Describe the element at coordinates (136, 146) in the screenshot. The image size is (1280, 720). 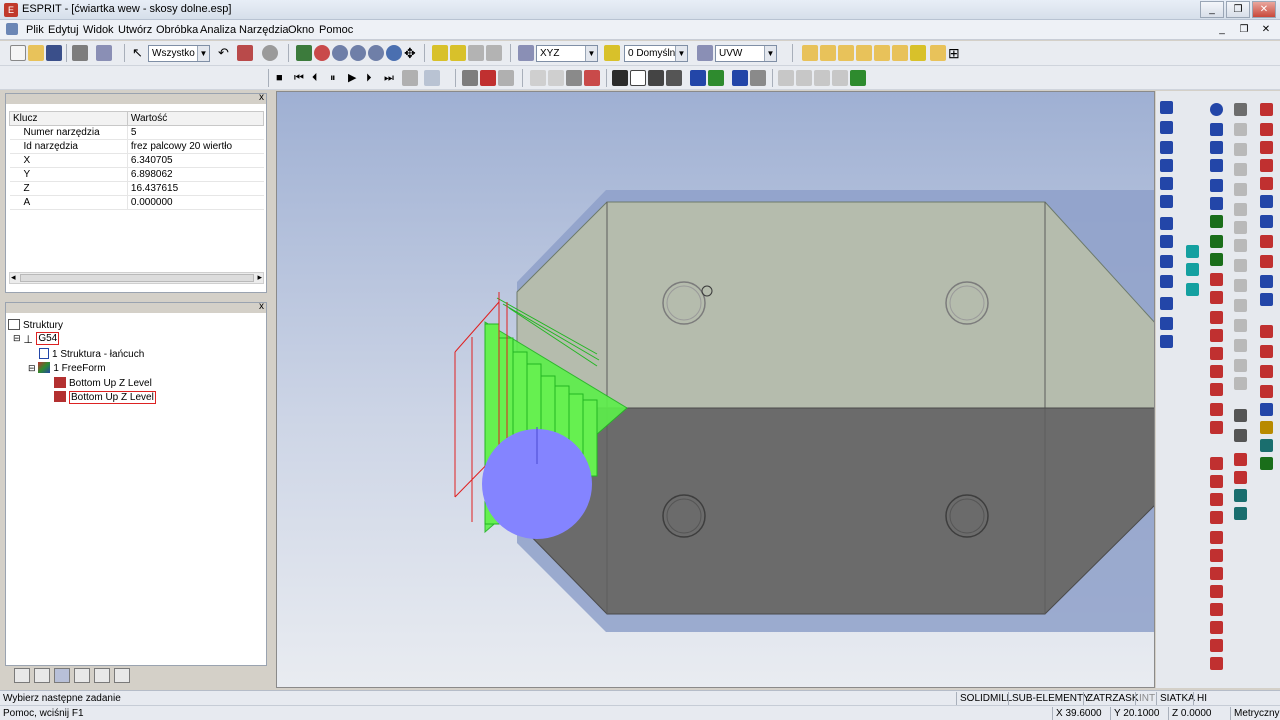
I see `table-row: Id narzędzia frez palcowy 20 wiertło` at that location.